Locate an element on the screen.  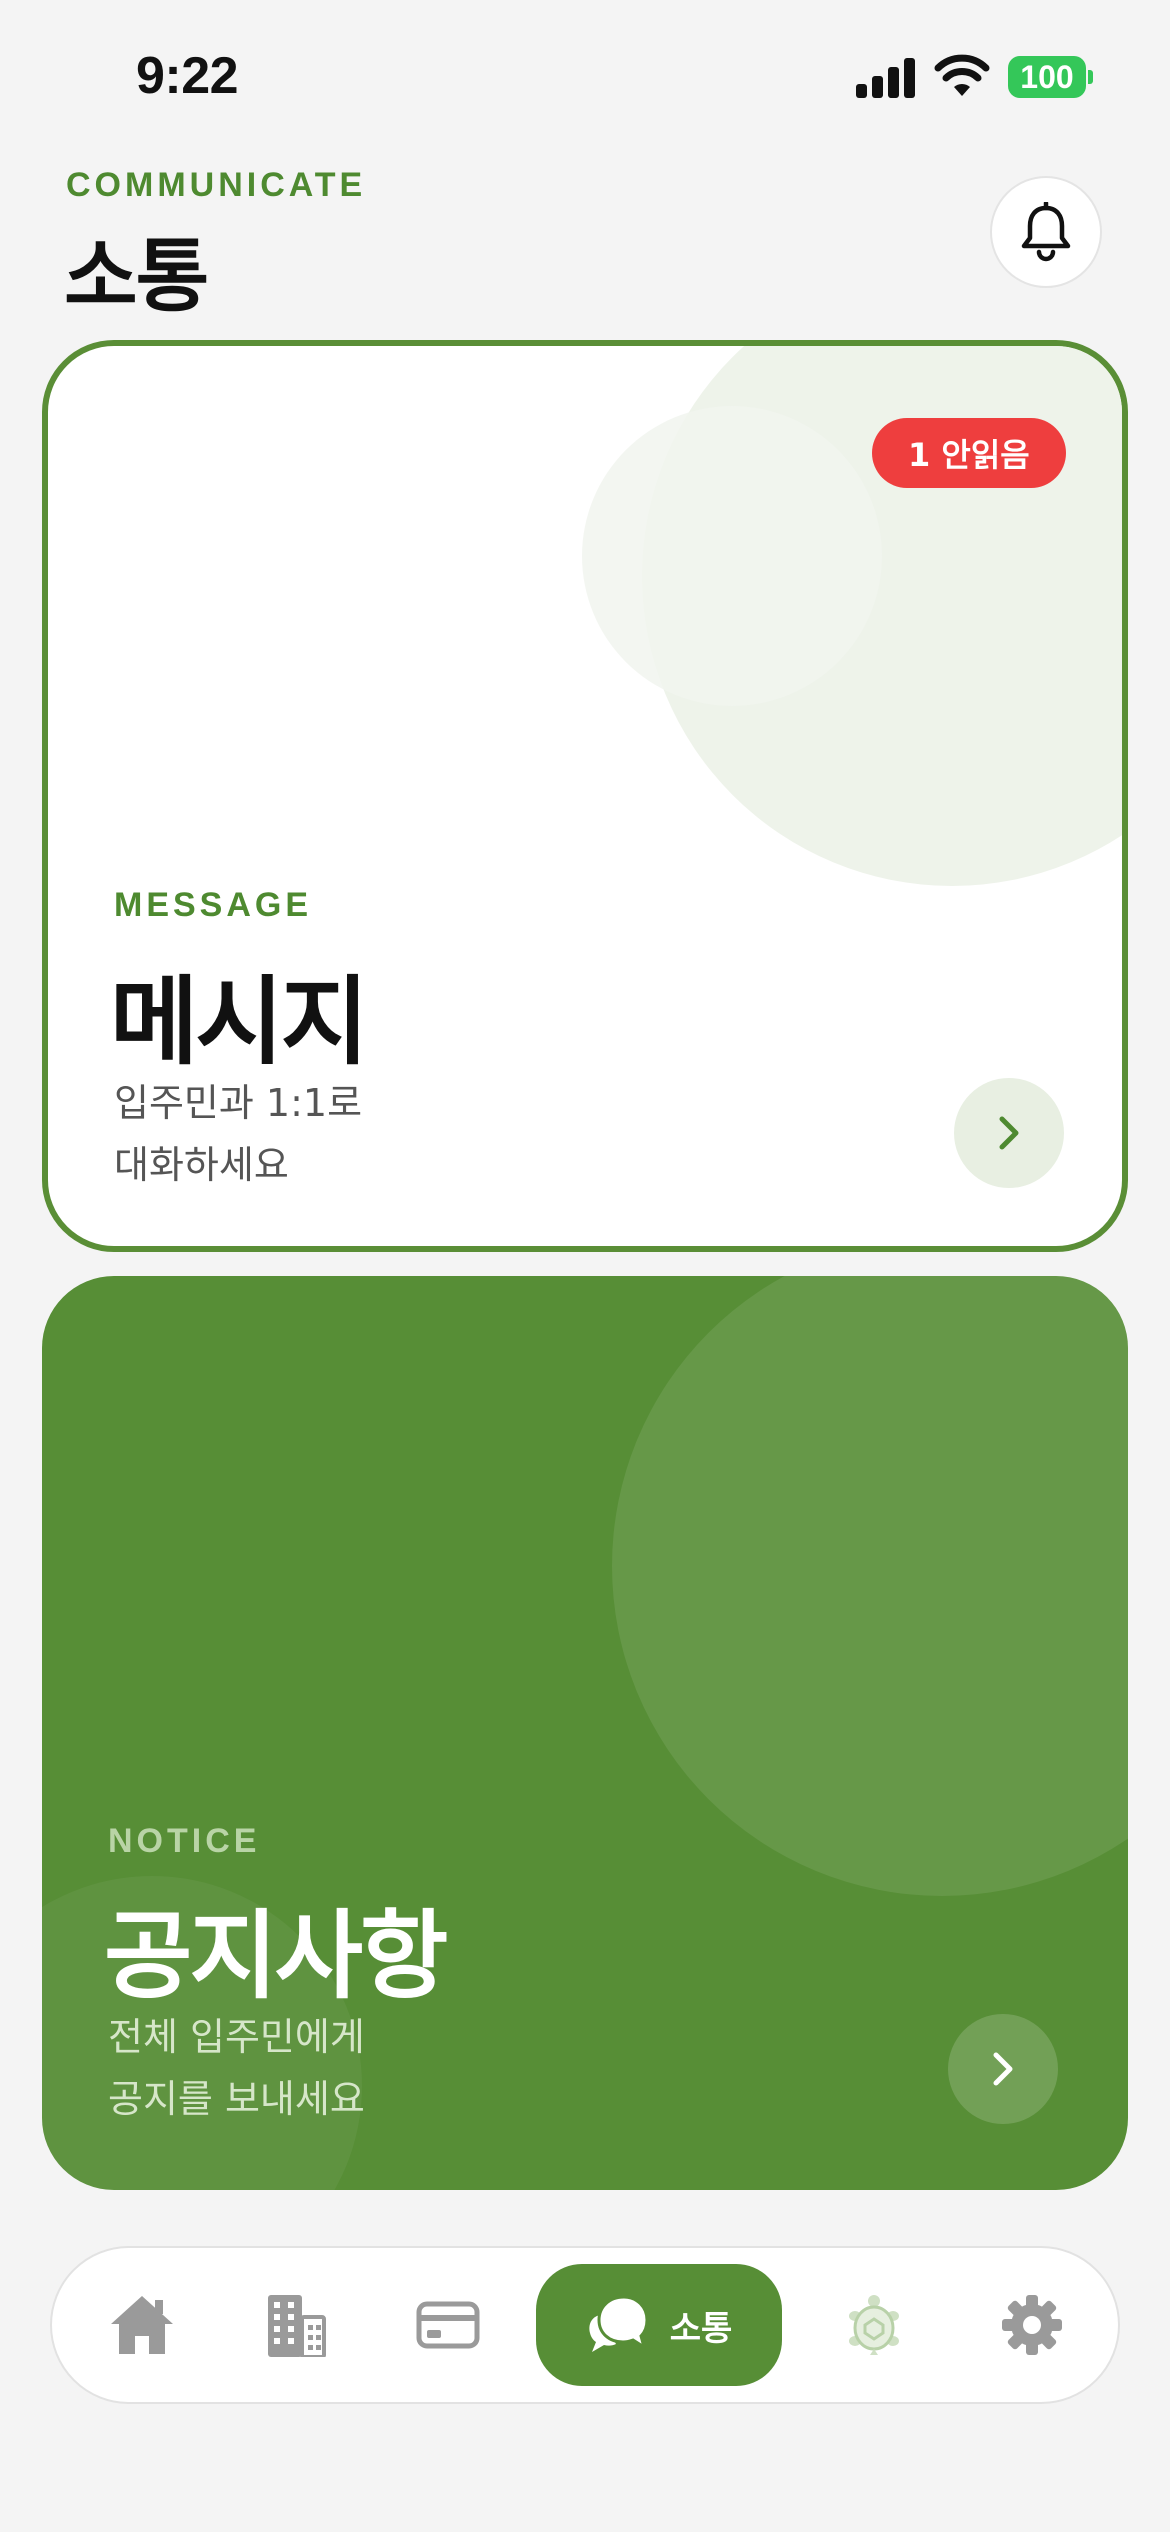
notice-eyebrow: NOTICE is located at coordinates (184, 1841).